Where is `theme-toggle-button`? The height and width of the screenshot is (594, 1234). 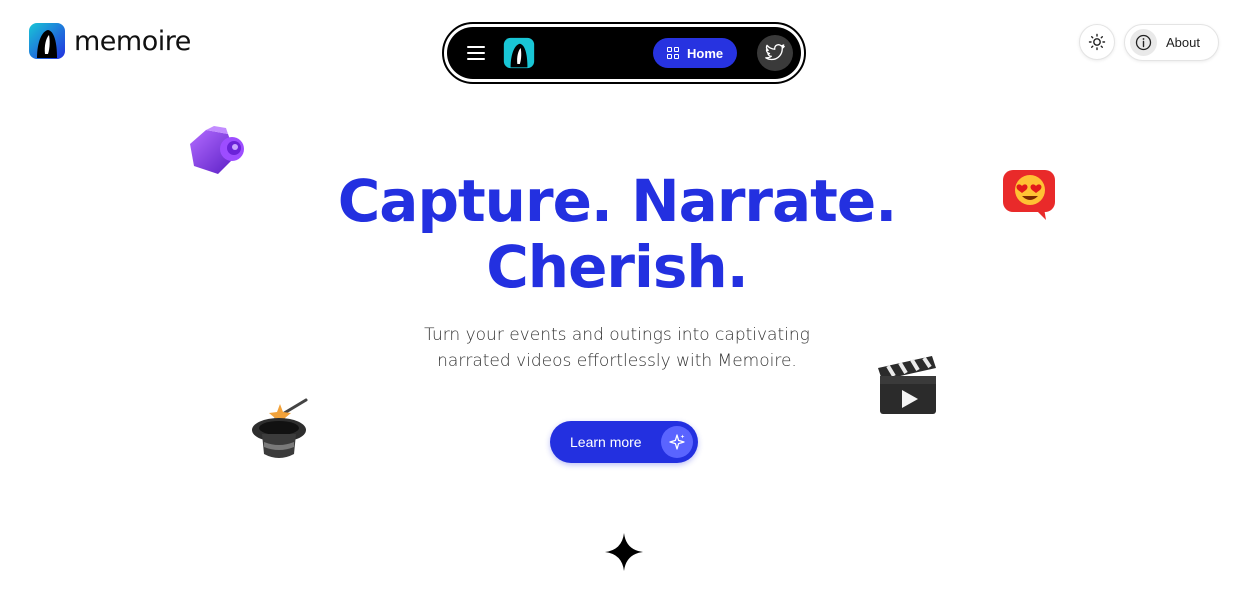
theme-toggle-button is located at coordinates (1097, 42).